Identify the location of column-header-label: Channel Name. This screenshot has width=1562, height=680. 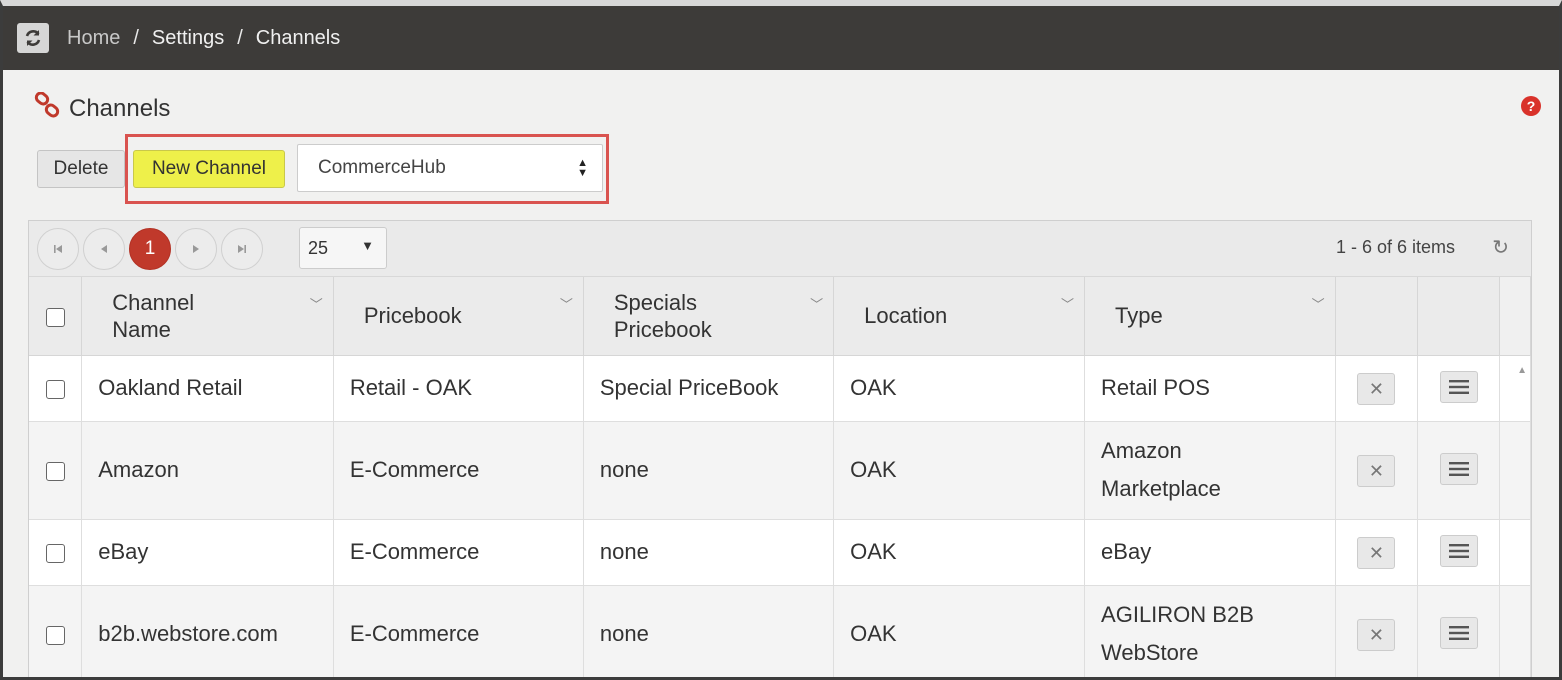
(153, 315).